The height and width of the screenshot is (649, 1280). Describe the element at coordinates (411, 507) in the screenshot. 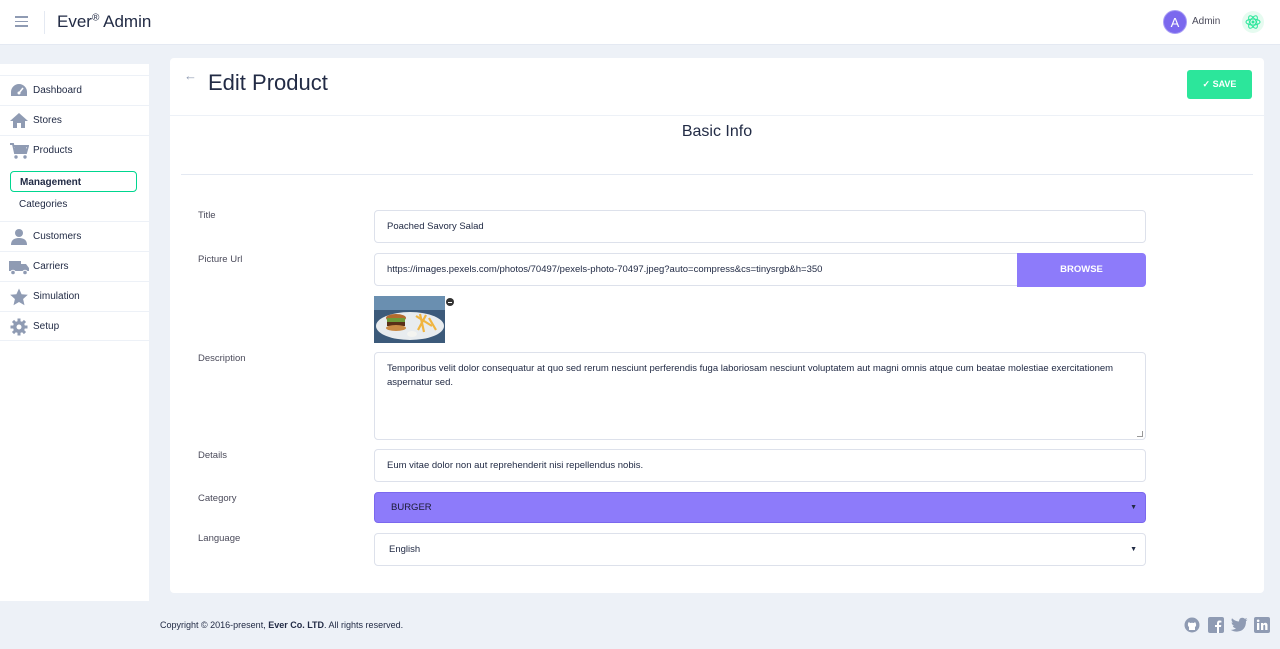

I see `category-selected-value: BURGER` at that location.